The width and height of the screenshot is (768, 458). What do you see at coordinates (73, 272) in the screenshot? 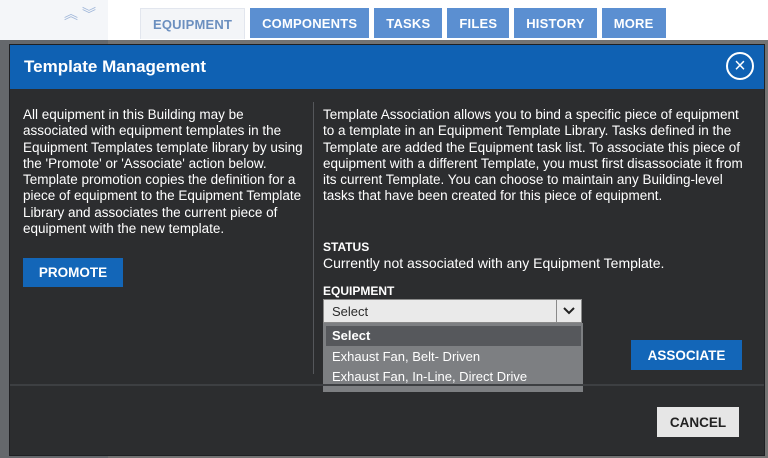
I see `promote-button: PROMOTE` at bounding box center [73, 272].